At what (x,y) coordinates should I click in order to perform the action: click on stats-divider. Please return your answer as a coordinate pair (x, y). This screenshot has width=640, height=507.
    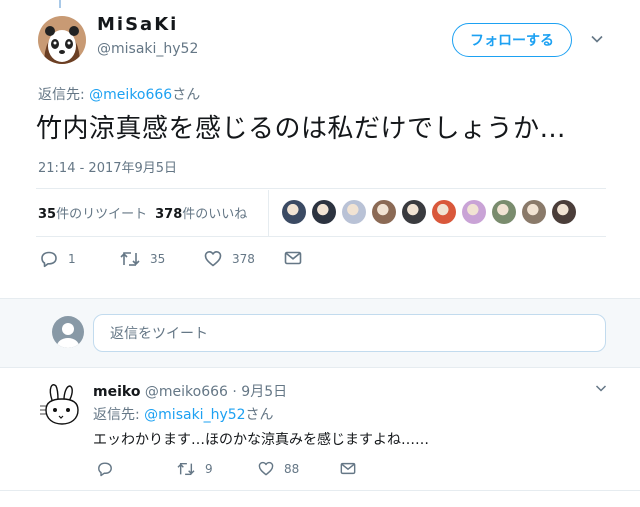
    Looking at the image, I should click on (268, 213).